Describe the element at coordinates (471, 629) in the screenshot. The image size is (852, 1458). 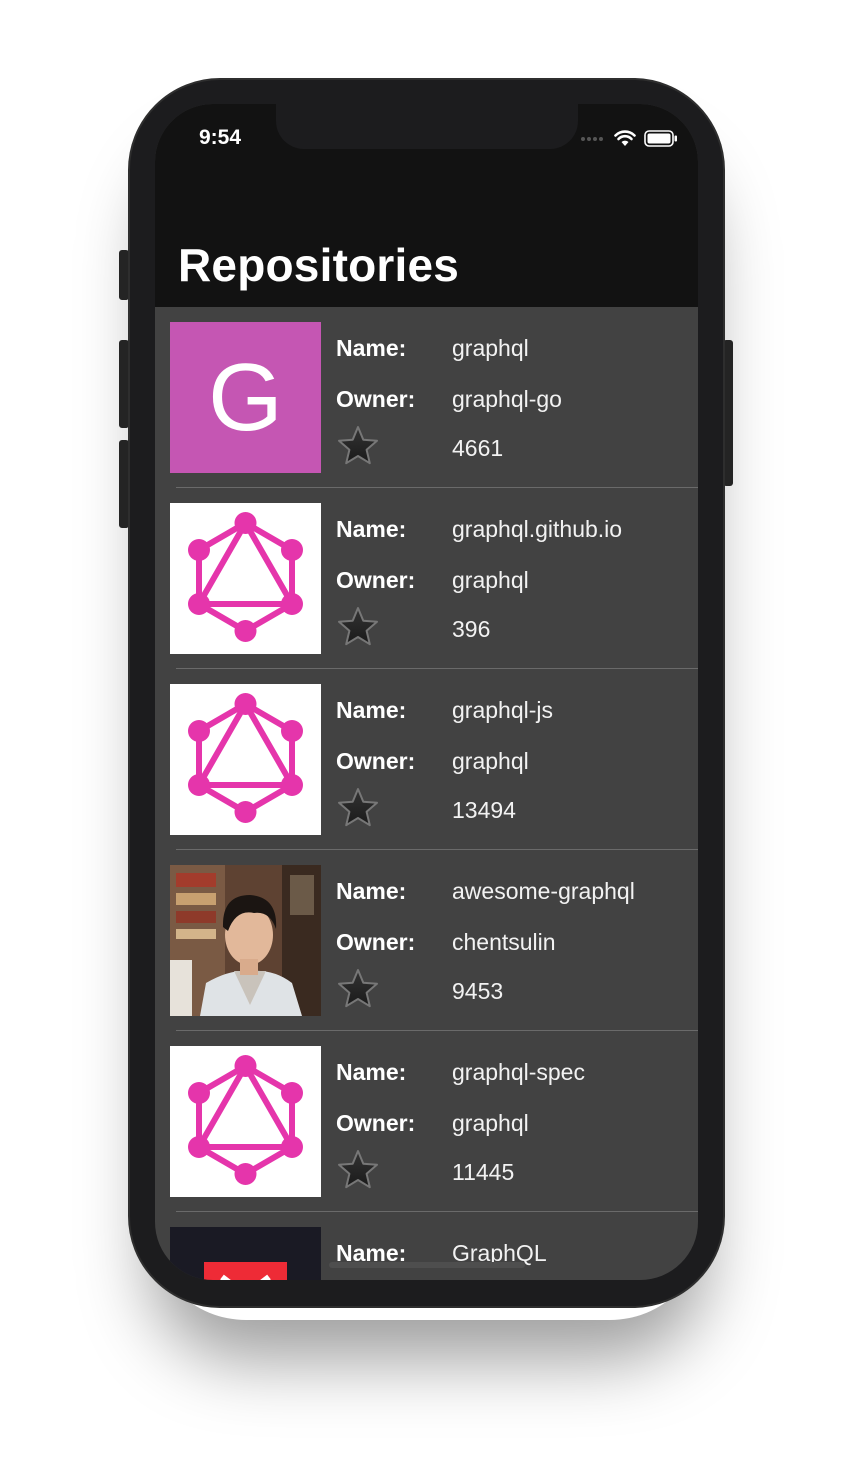
I see `star-count: 396` at that location.